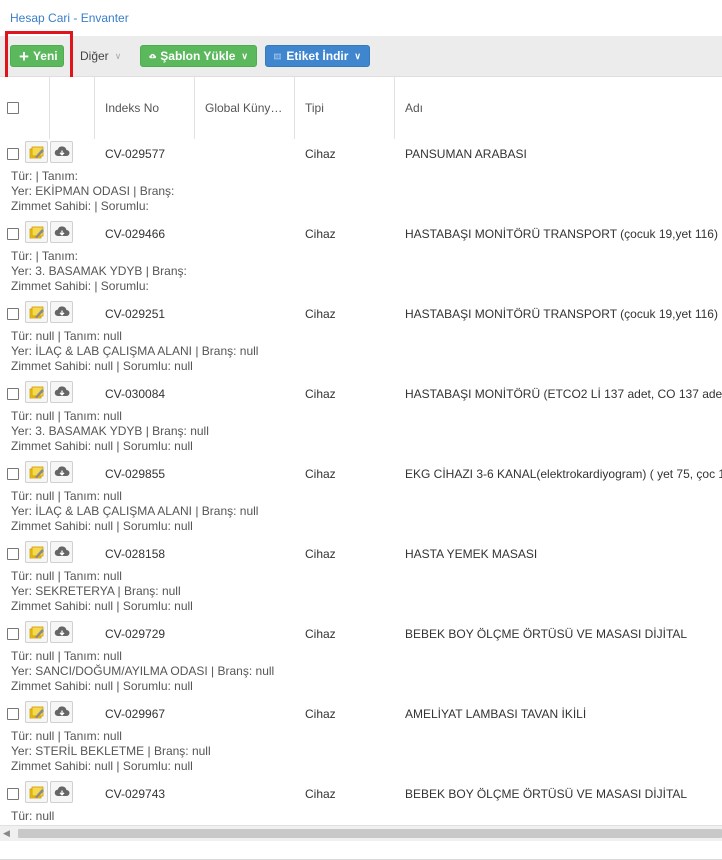 The width and height of the screenshot is (722, 860). What do you see at coordinates (135, 794) in the screenshot?
I see `index-no: CV-029743` at bounding box center [135, 794].